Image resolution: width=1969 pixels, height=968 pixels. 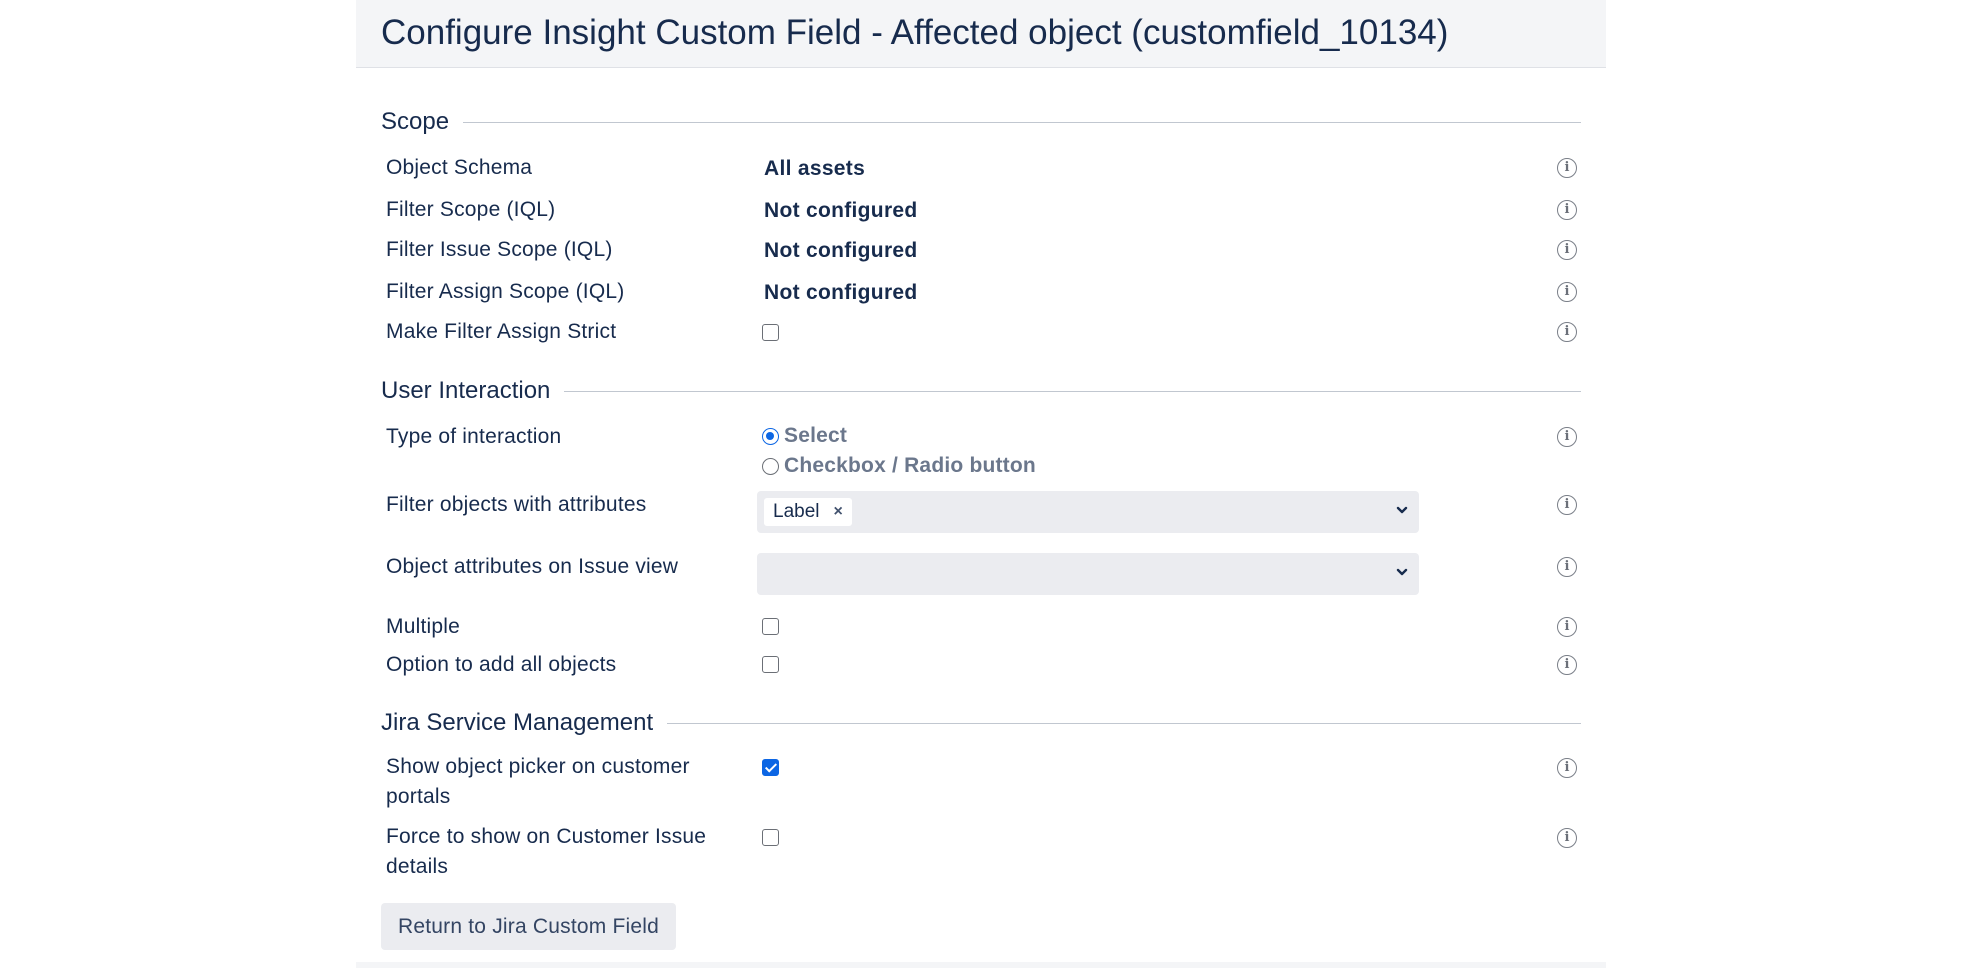 What do you see at coordinates (517, 722) in the screenshot?
I see `section-title: Jira Service Management` at bounding box center [517, 722].